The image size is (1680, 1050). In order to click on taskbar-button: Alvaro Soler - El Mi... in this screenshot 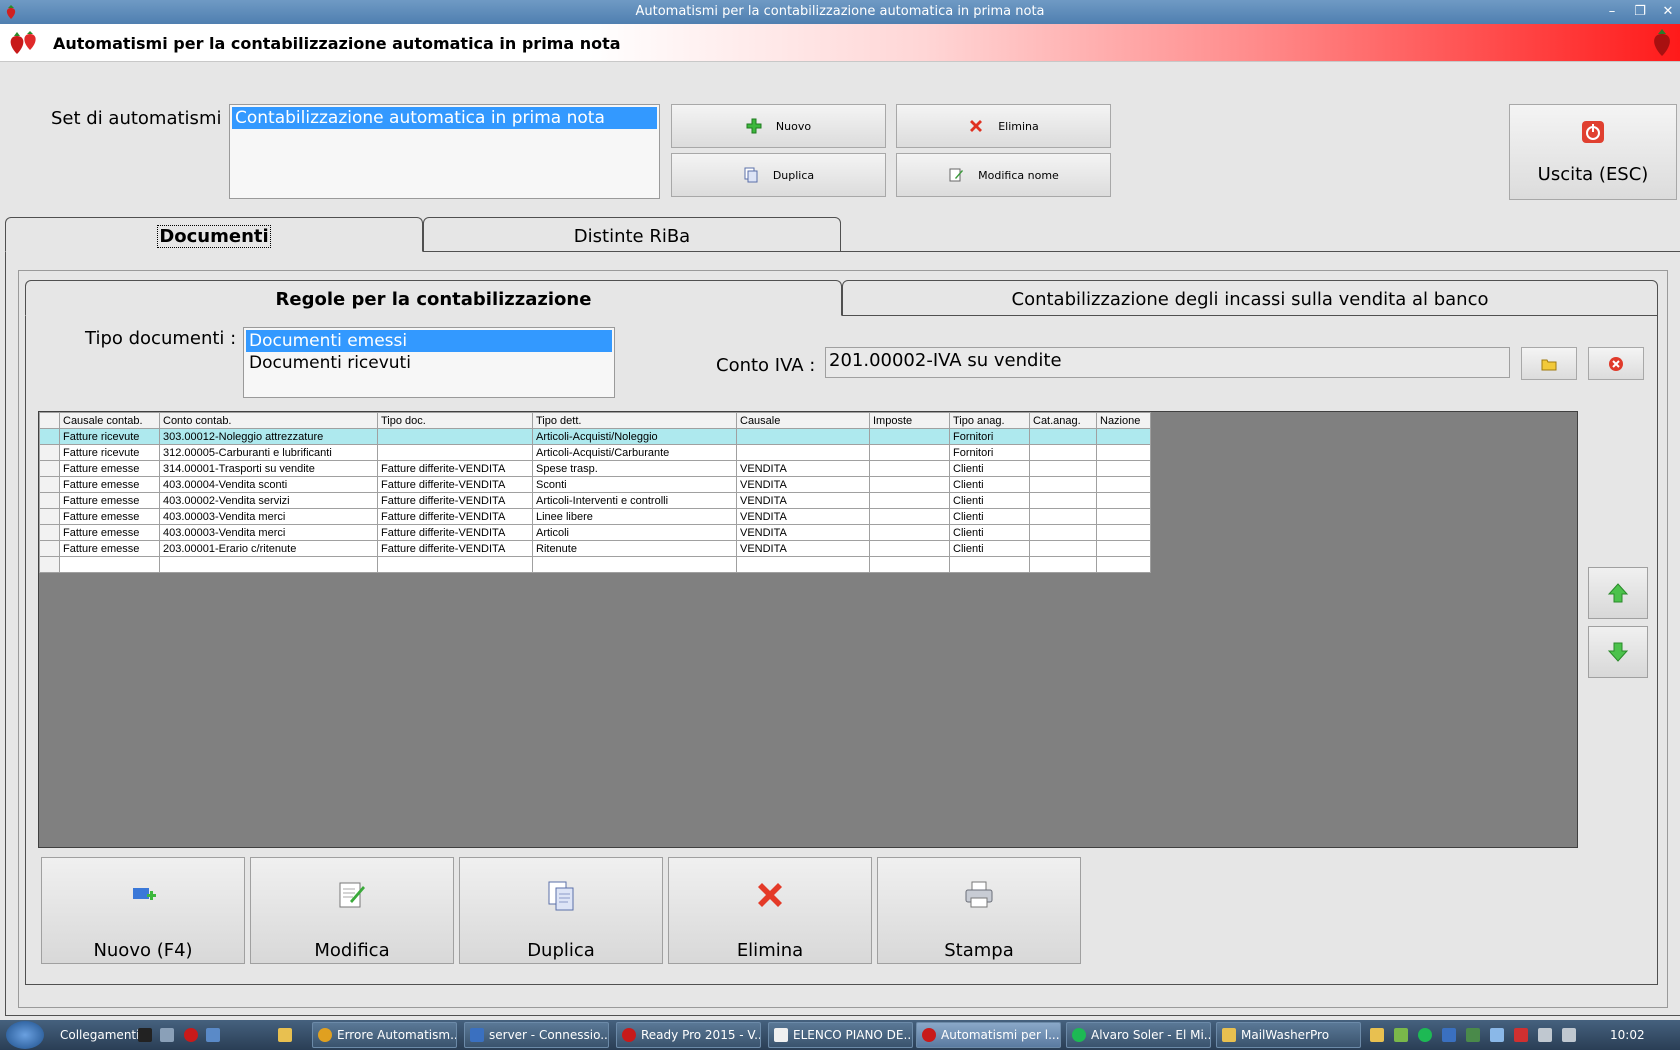, I will do `click(1138, 1035)`.